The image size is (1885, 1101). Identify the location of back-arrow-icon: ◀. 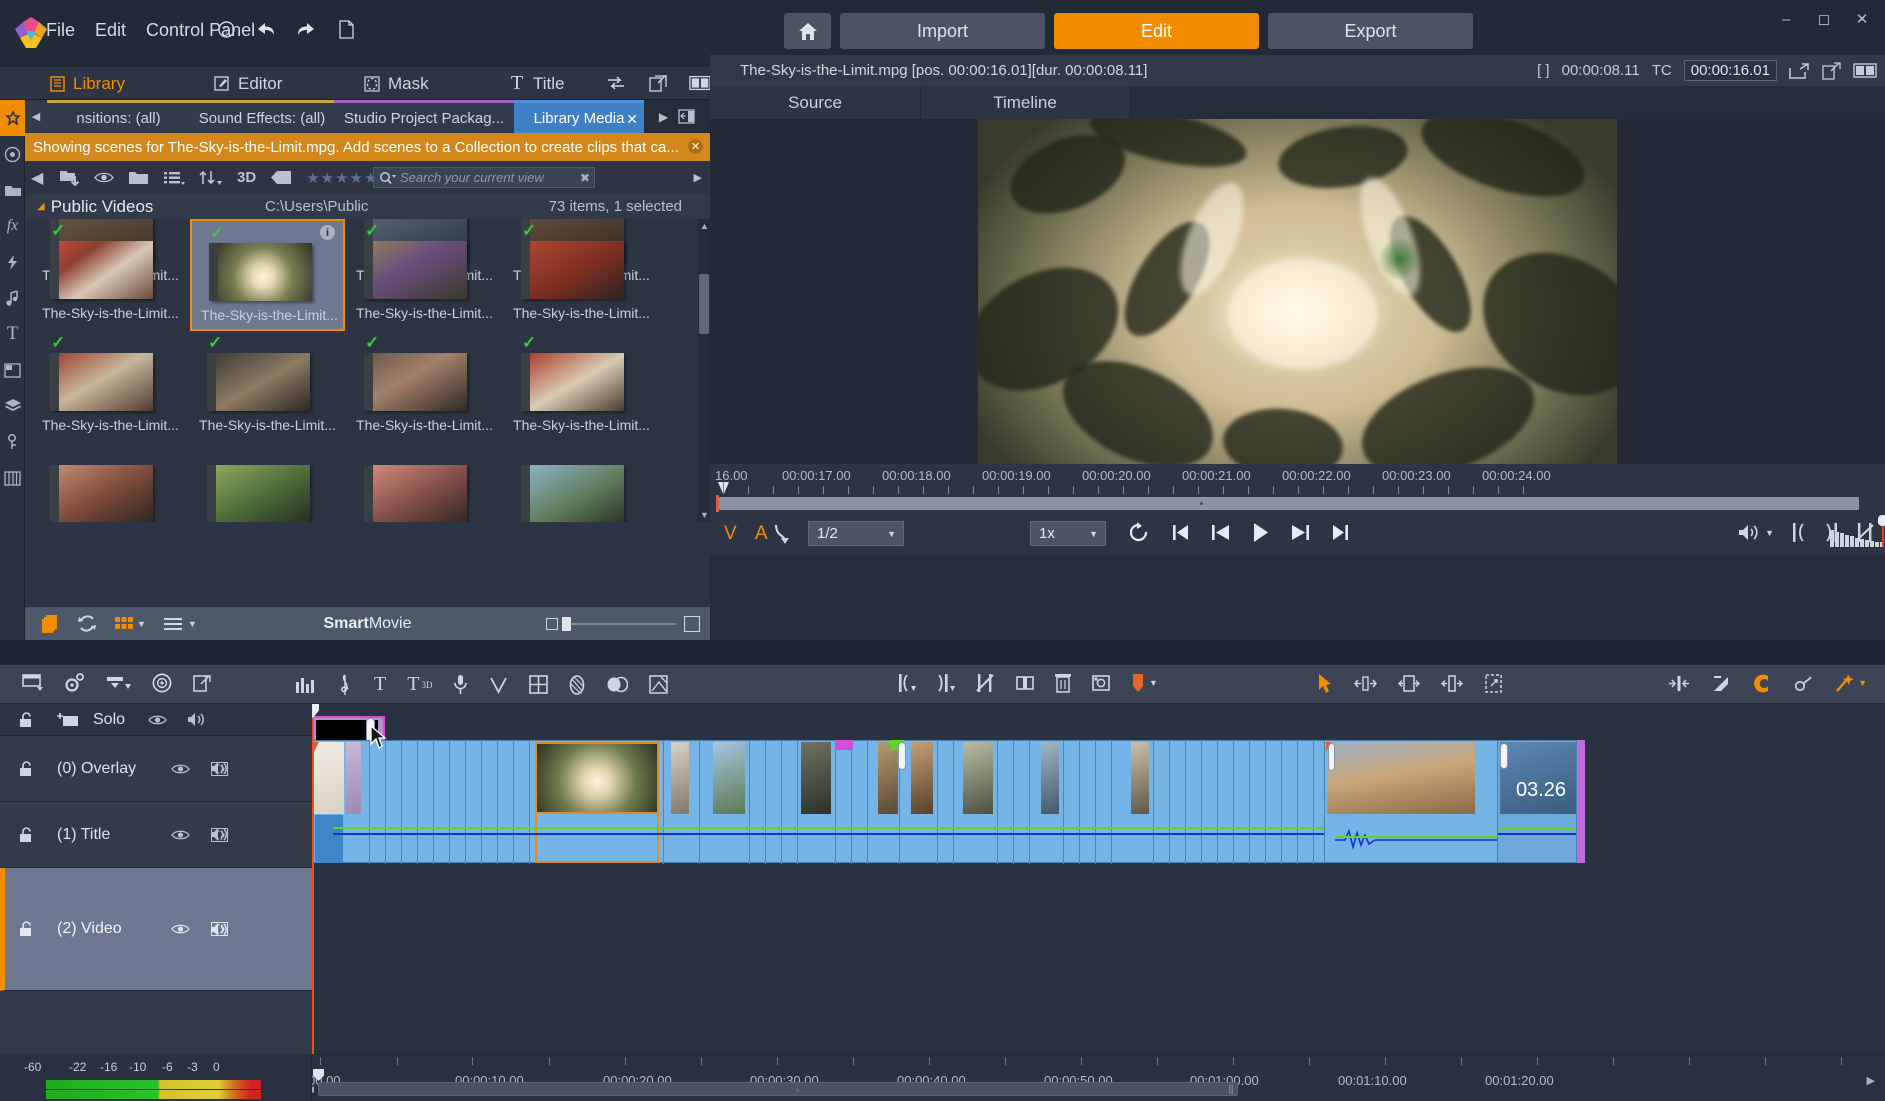
(38, 178).